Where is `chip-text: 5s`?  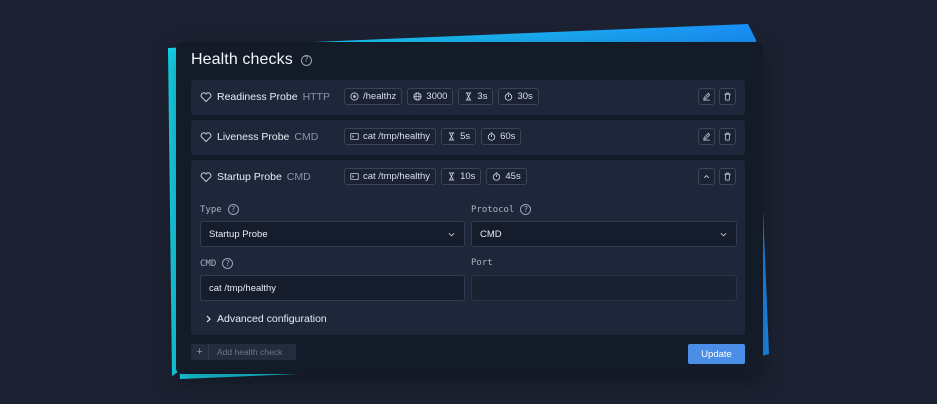 chip-text: 5s is located at coordinates (465, 136).